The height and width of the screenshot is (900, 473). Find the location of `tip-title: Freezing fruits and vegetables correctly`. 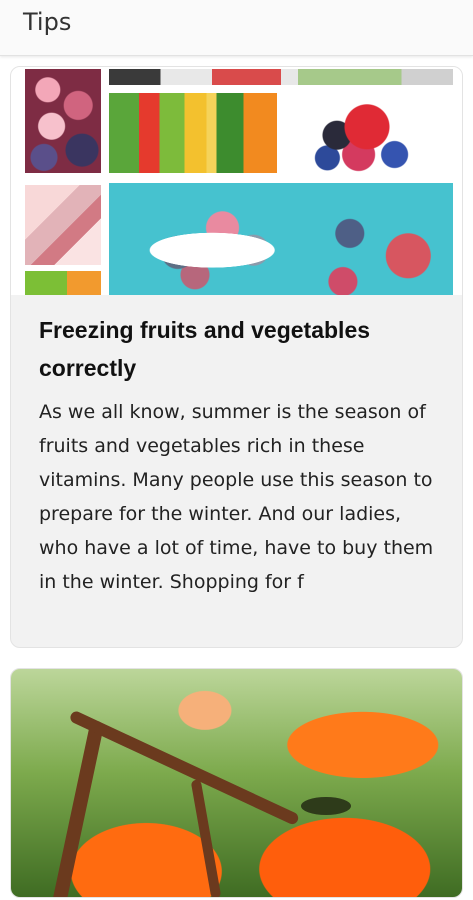

tip-title: Freezing fruits and vegetables correctly is located at coordinates (239, 349).